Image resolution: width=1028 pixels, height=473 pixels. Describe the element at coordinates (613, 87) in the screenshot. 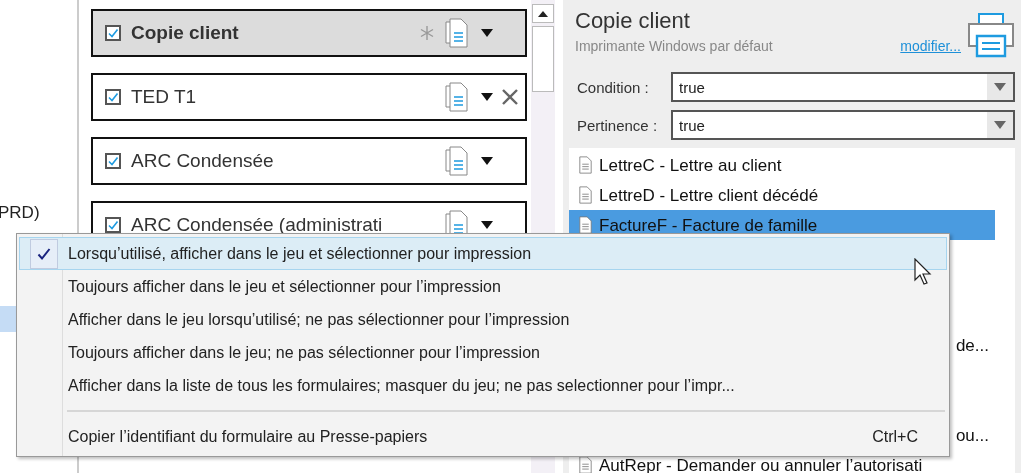

I see `field-label: Condition :` at that location.